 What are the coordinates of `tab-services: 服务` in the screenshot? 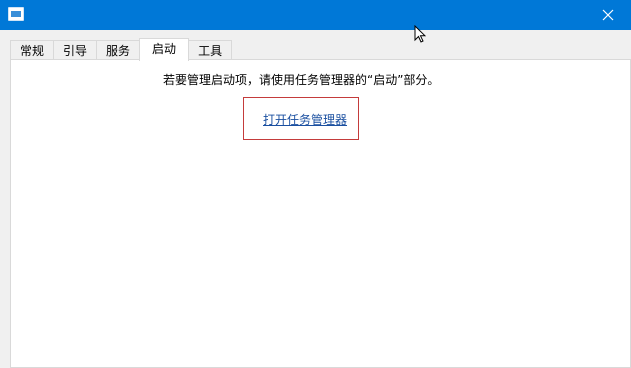 It's located at (118, 50).